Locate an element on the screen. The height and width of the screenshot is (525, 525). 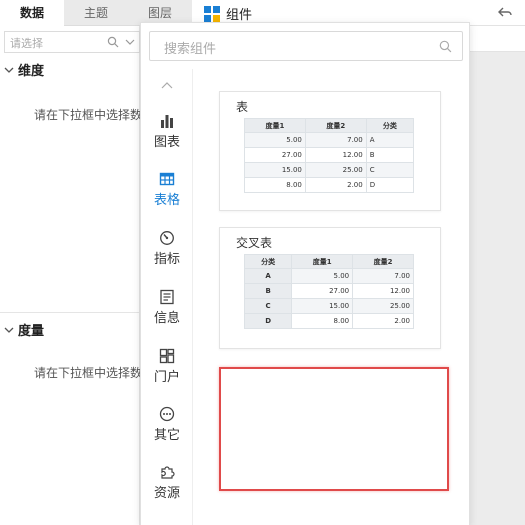
category-other: 其它 is located at coordinates (167, 424).